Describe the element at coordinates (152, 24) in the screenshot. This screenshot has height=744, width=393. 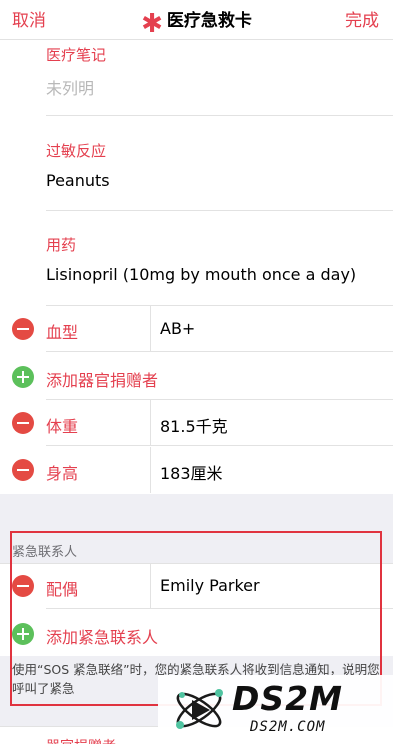
I see `medical-star-icon: ✱` at that location.